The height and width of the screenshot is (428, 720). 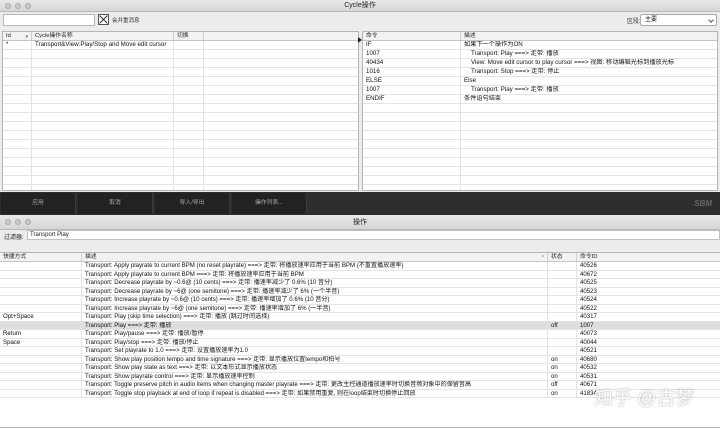 What do you see at coordinates (634, 22) in the screenshot?
I see `section-label: 区段:` at bounding box center [634, 22].